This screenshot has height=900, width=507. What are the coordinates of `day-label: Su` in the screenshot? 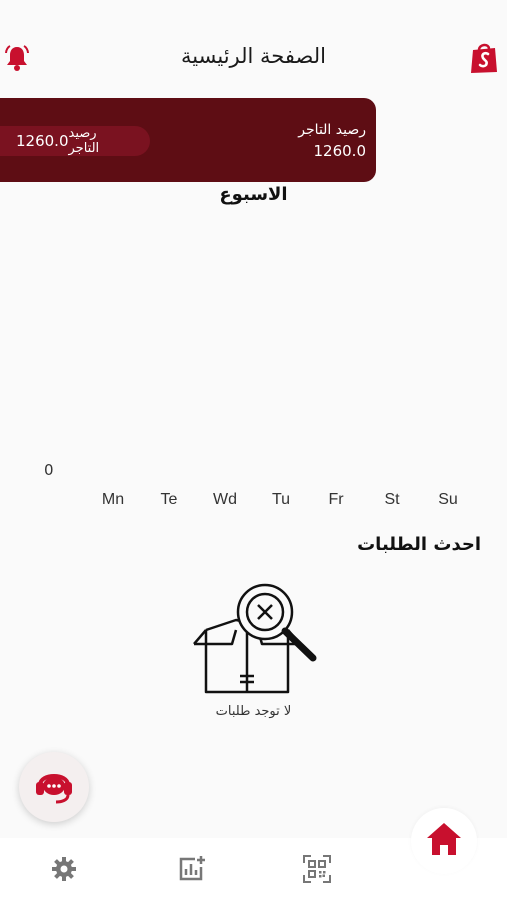 It's located at (448, 499).